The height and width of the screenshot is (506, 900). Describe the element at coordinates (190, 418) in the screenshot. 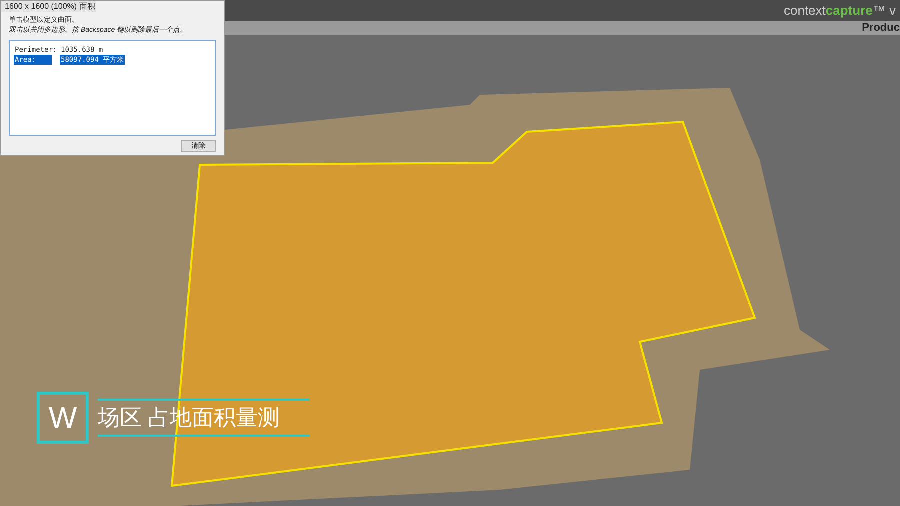

I see `caption-title: 场区 占地面积量测` at that location.